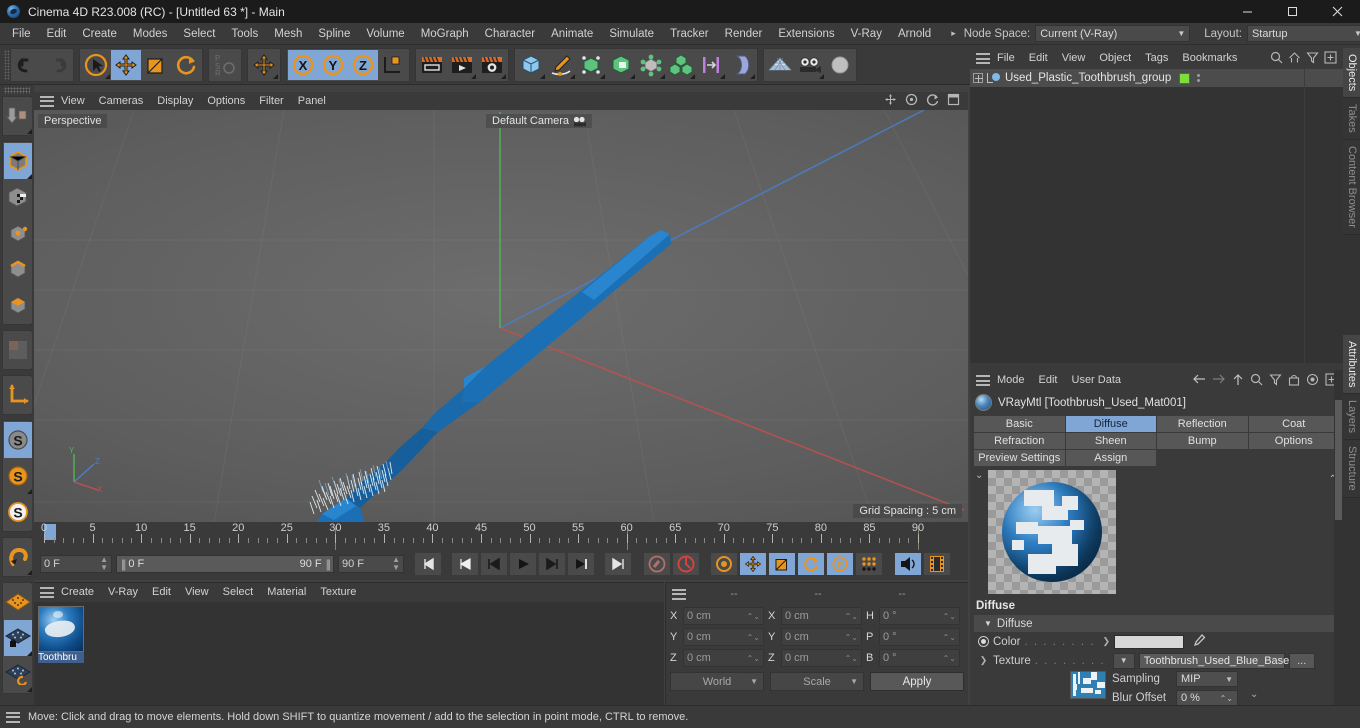 This screenshot has height=728, width=1360. Describe the element at coordinates (1351, 187) in the screenshot. I see `tab-content-browser: Content Browser` at that location.